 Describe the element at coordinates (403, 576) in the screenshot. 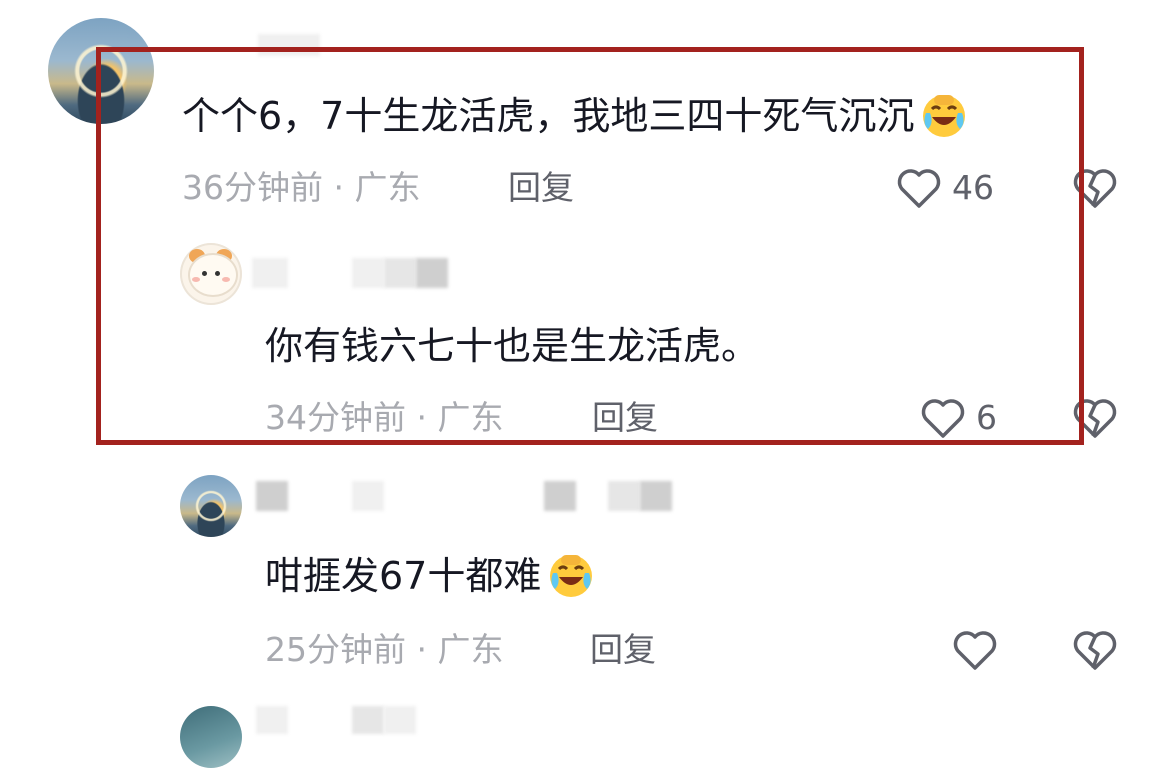

I see `reply-text-content: 咁捱发67十都难` at that location.